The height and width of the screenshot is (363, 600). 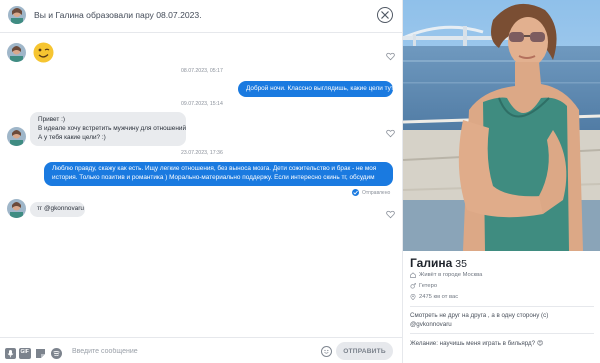 I want to click on profile-distance-text: 2475 км от вас, so click(x=439, y=297).